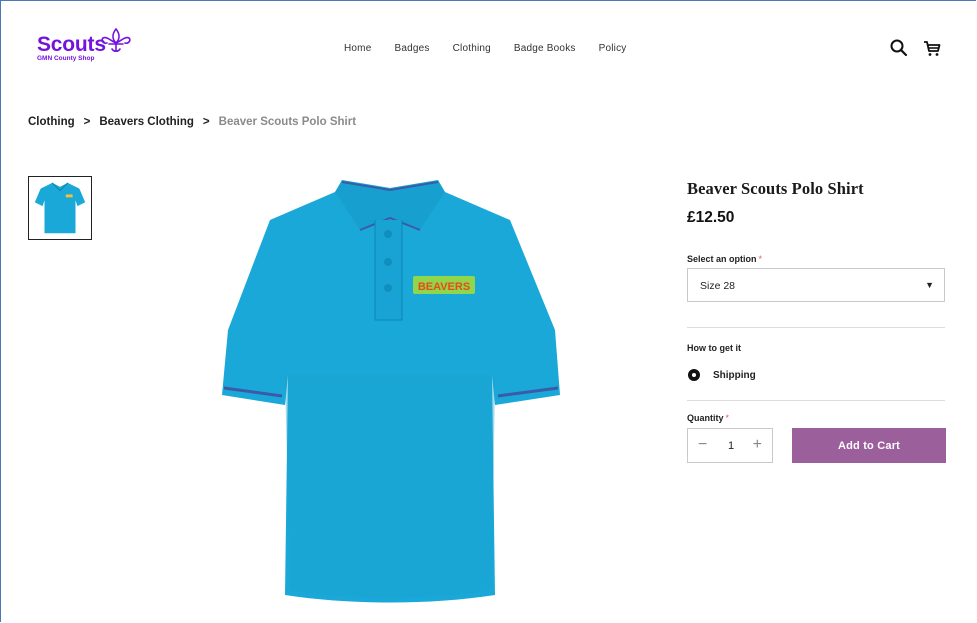 This screenshot has height=623, width=977. What do you see at coordinates (932, 48) in the screenshot?
I see `cart-icon` at bounding box center [932, 48].